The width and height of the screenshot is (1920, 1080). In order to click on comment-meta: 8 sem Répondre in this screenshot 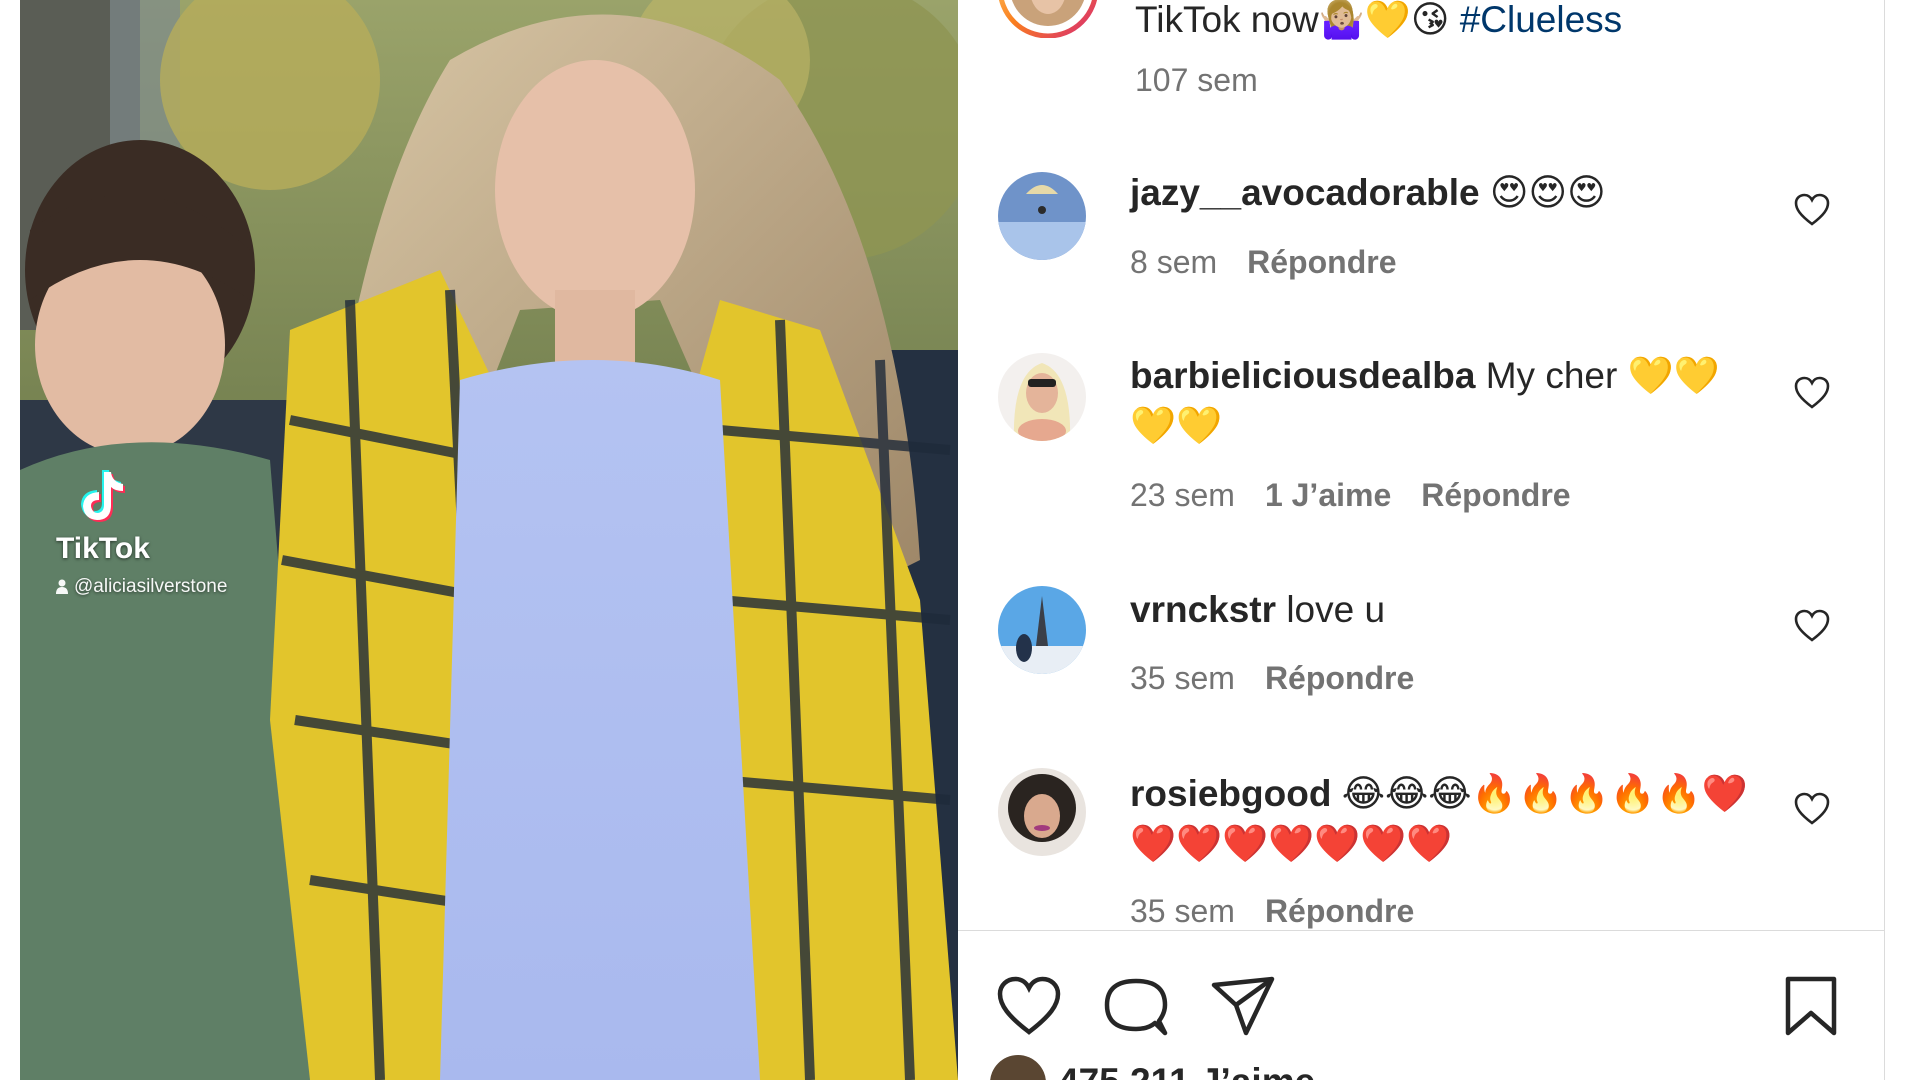, I will do `click(1278, 262)`.